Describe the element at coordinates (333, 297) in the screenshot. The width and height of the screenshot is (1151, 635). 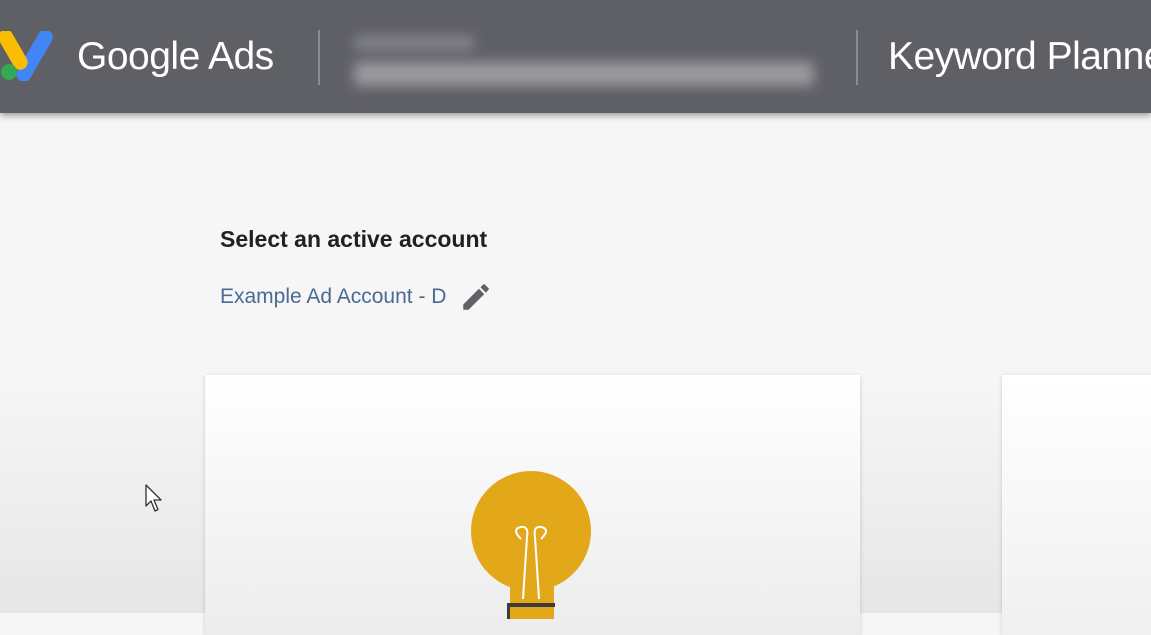
I see `active-account-name: Example Ad Account - D` at that location.